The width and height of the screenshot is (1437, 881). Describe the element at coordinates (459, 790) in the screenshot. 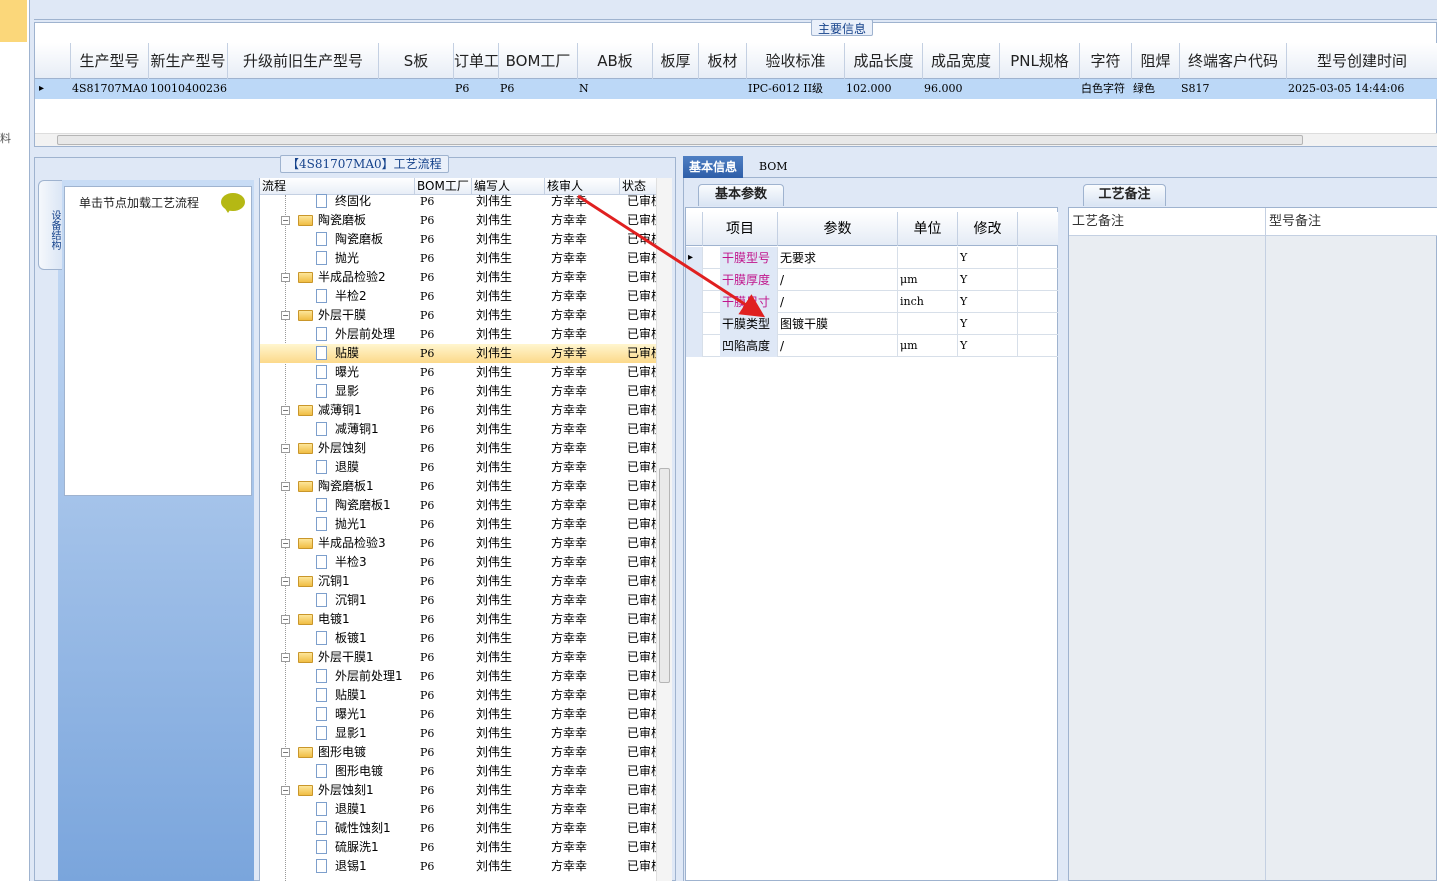

I see `tree-row: − 外层蚀刻1 P6 刘伟生 方幸幸 已审核` at that location.